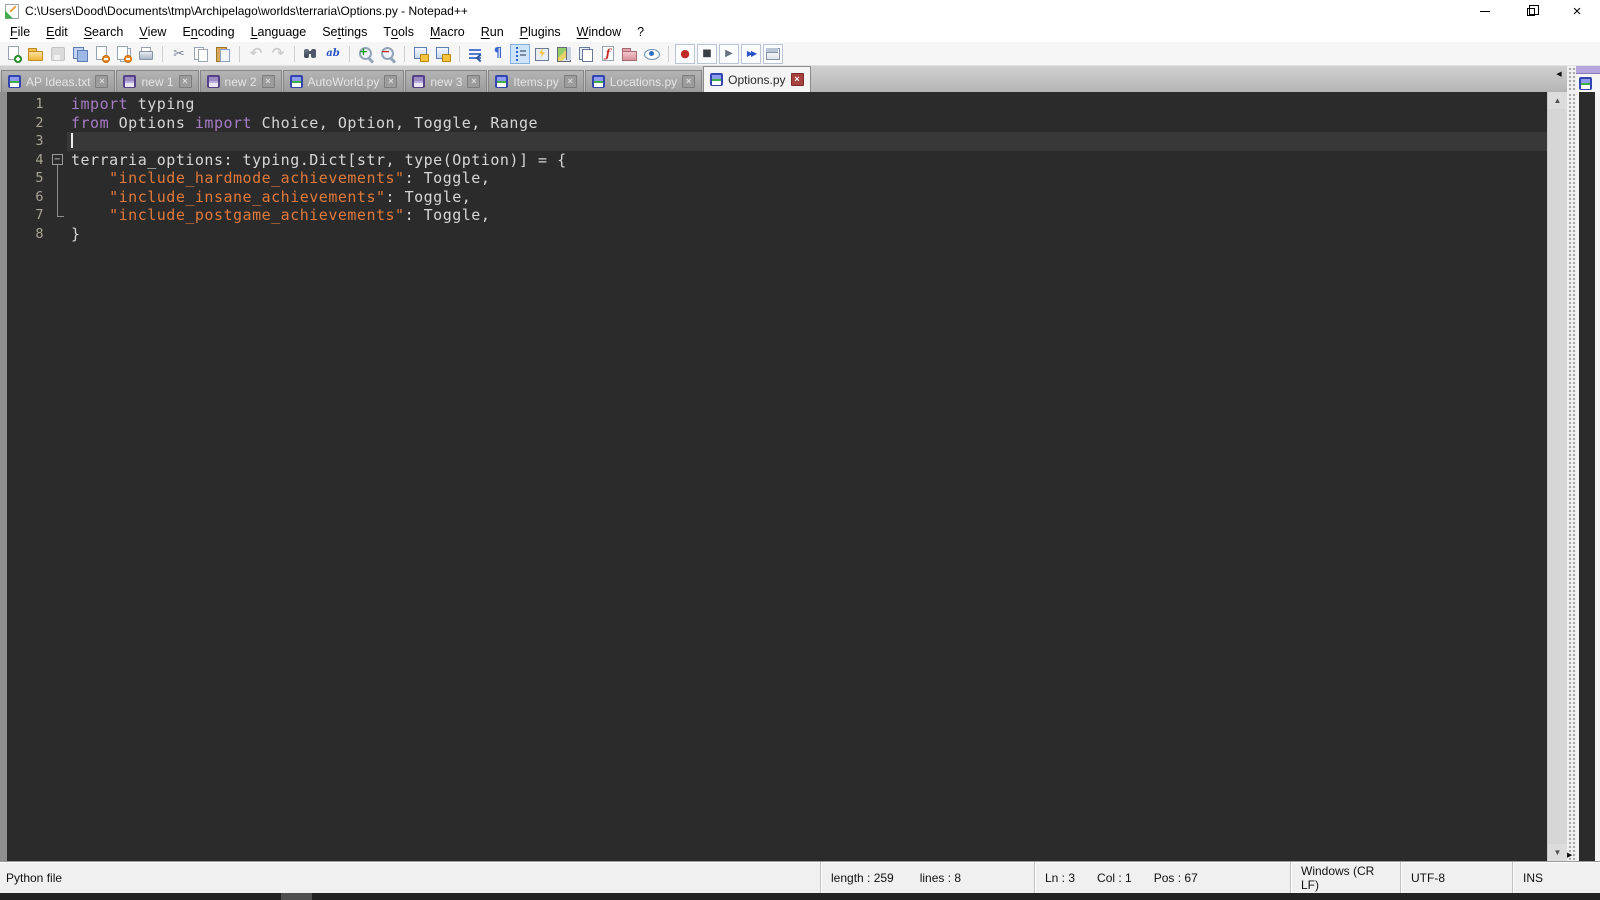 This screenshot has width=1600, height=900. Describe the element at coordinates (773, 53) in the screenshot. I see `macro-save-icon` at that location.